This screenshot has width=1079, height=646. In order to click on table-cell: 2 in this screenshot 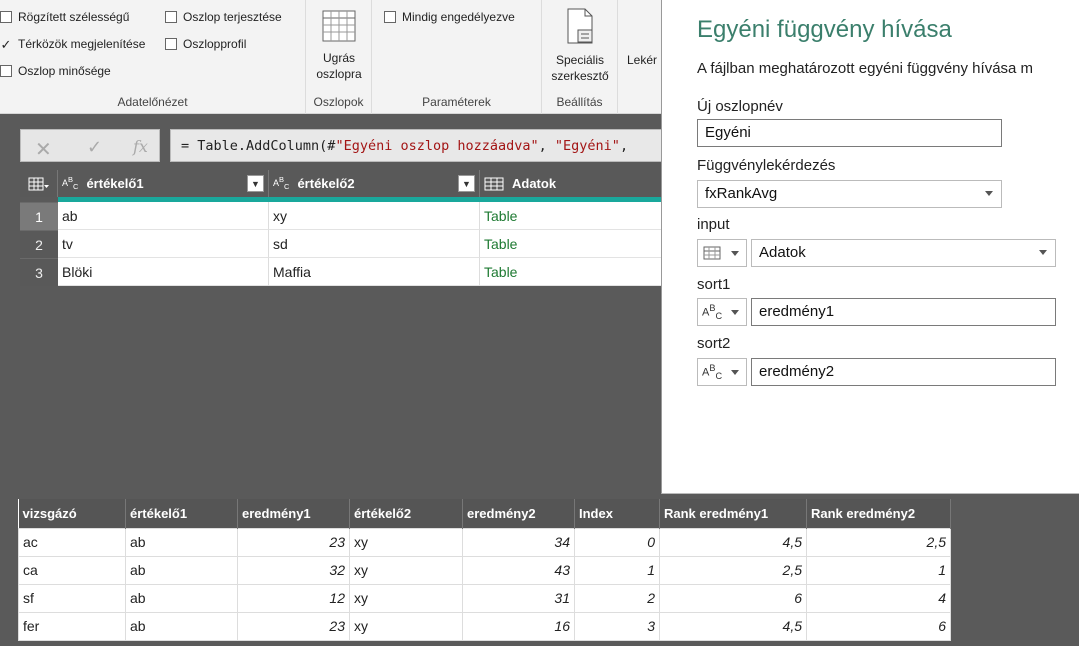, I will do `click(617, 598)`.